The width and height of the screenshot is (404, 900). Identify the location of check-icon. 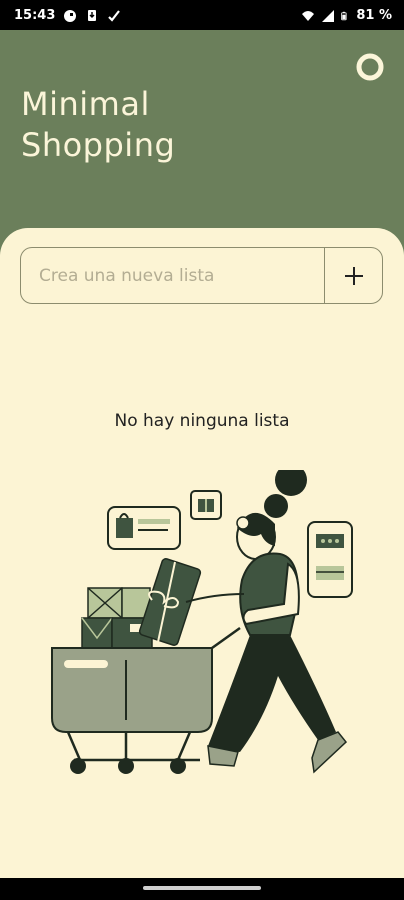
(114, 15).